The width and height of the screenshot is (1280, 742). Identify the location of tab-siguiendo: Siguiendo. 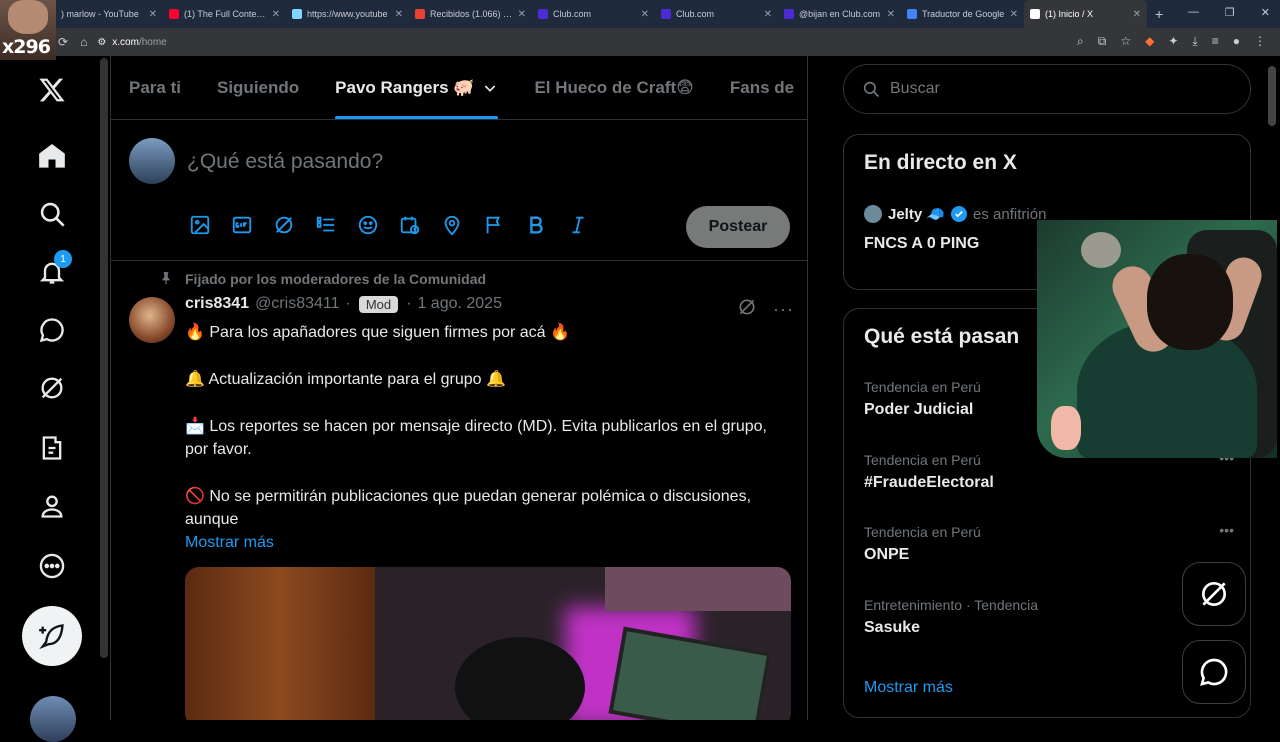
(258, 87).